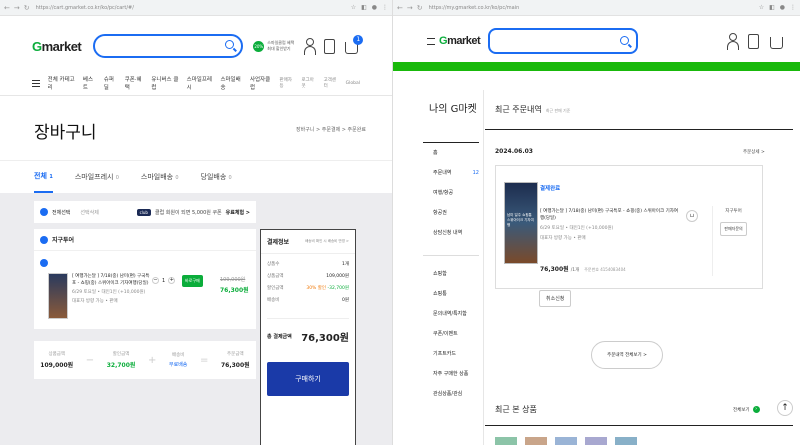 The width and height of the screenshot is (800, 445). Describe the element at coordinates (164, 83) in the screenshot. I see `nav-universe: 유니버스 클럽` at that location.